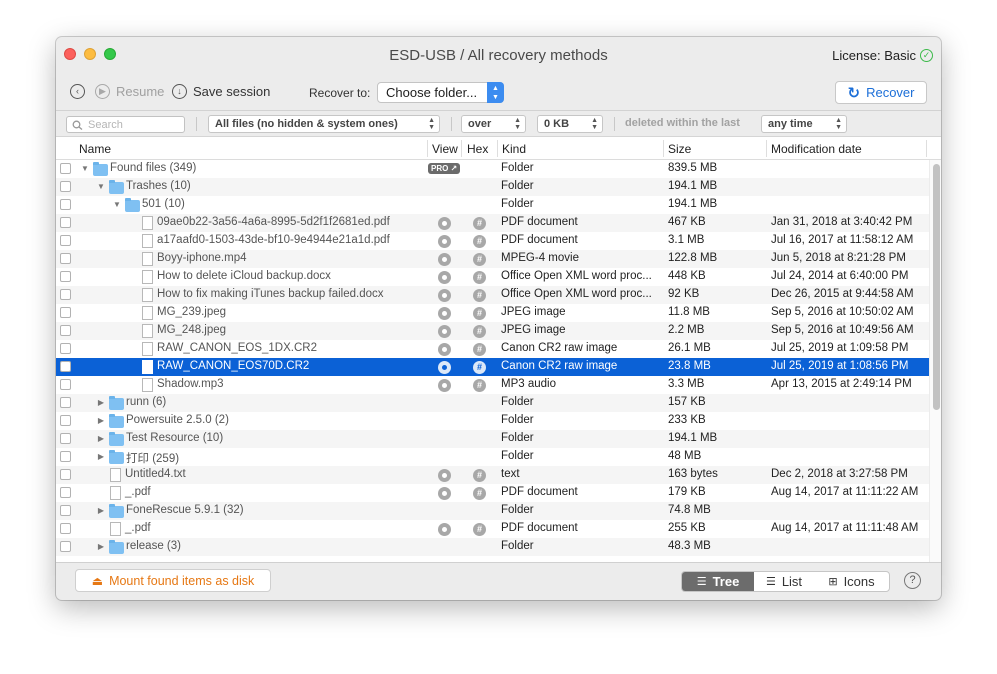 This screenshot has height=674, width=997. I want to click on license-status: License: Basic ✓, so click(882, 55).